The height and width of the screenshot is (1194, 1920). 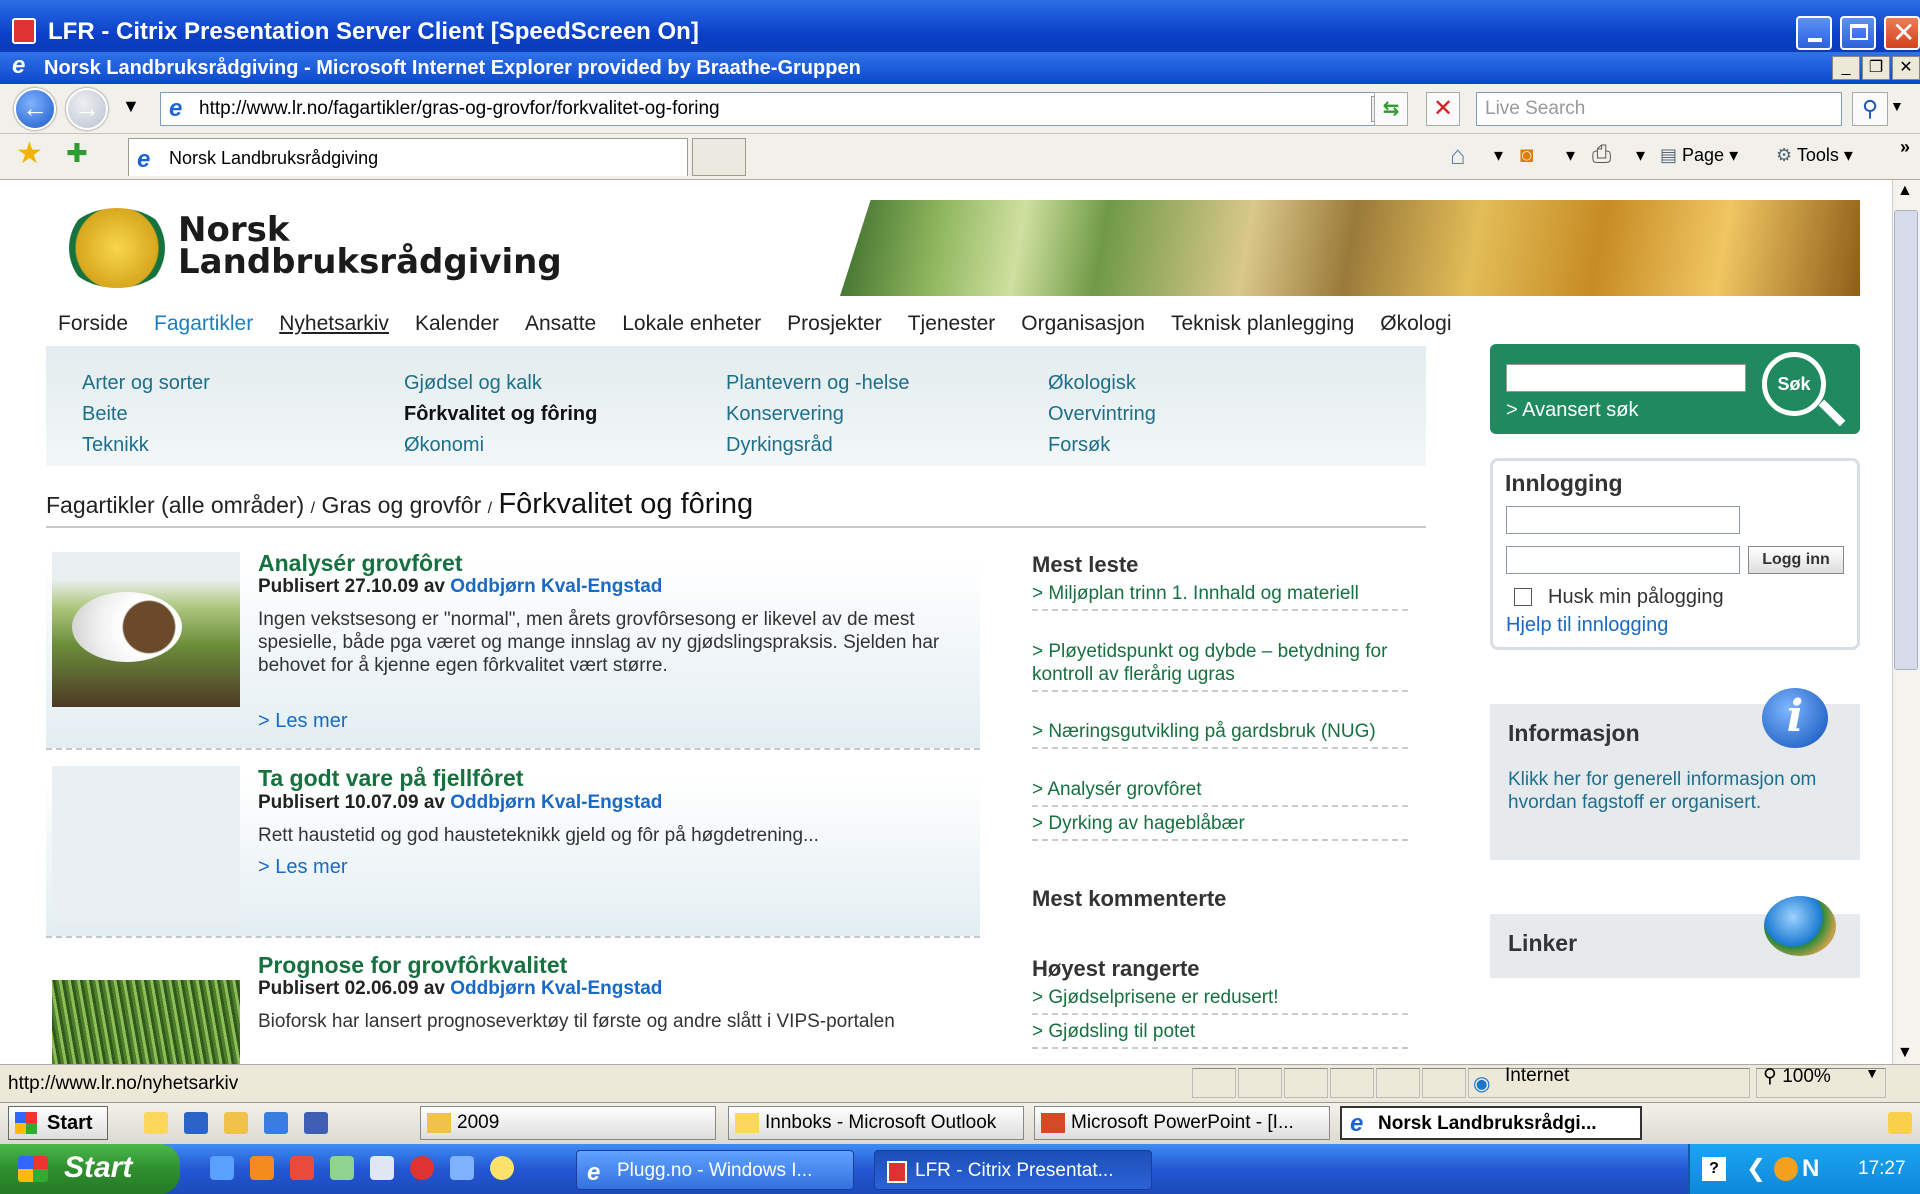 What do you see at coordinates (302, 721) in the screenshot?
I see `article-read-more-1: > Les mer` at bounding box center [302, 721].